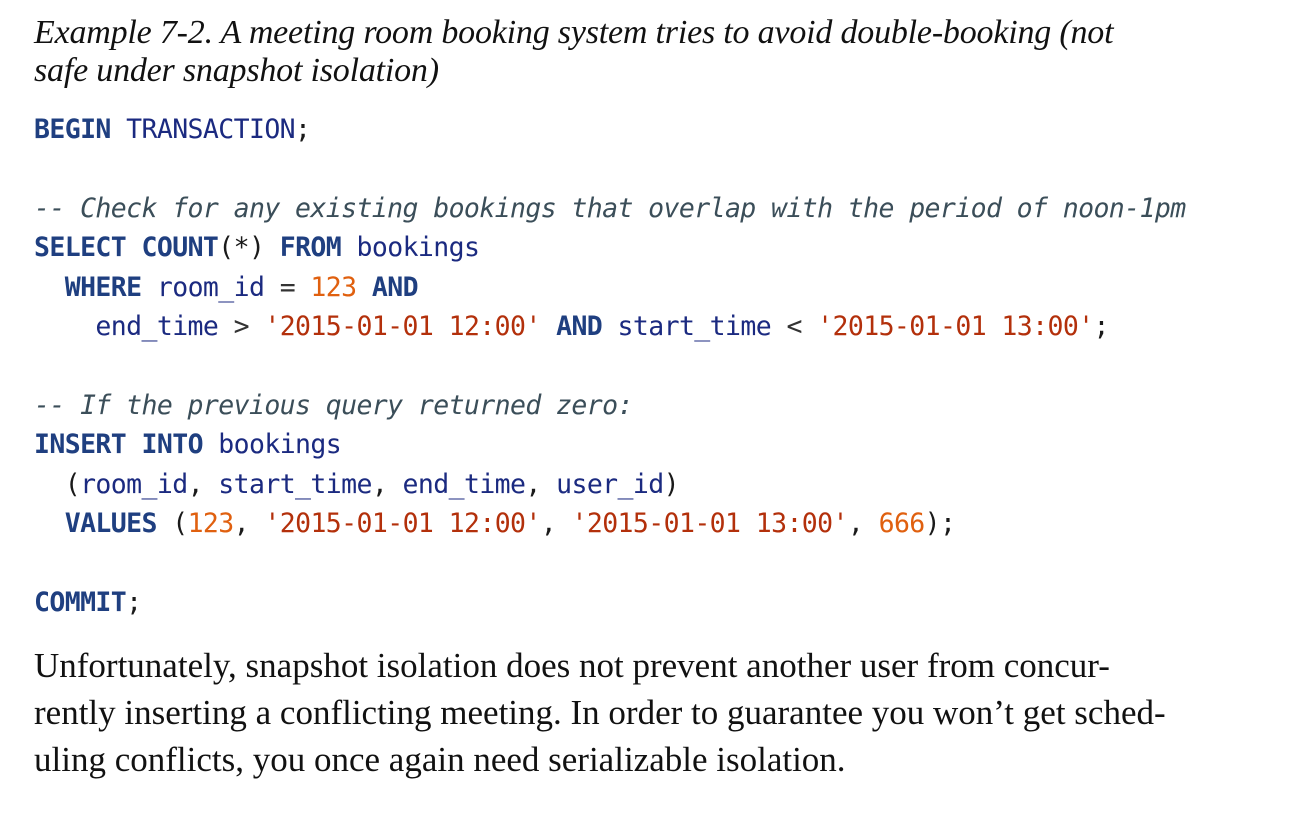 The width and height of the screenshot is (1305, 820). Describe the element at coordinates (80, 602) in the screenshot. I see `sql-keyword: COMMIT` at that location.